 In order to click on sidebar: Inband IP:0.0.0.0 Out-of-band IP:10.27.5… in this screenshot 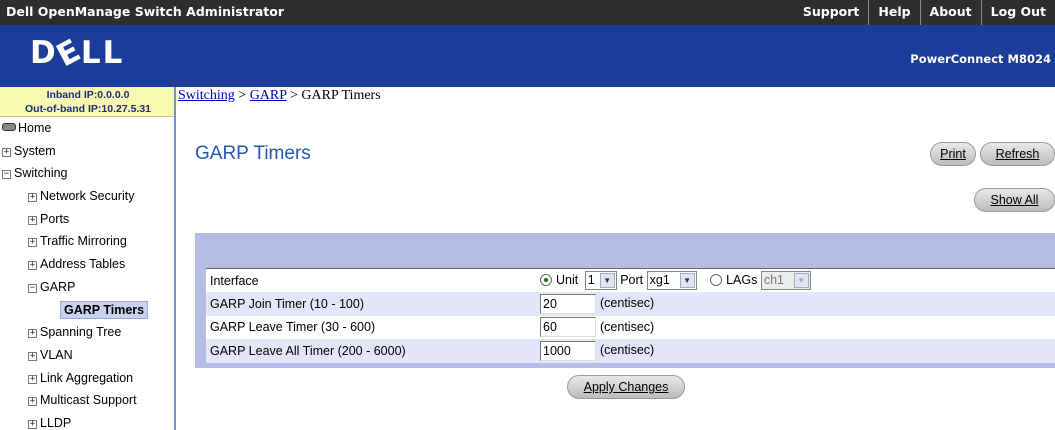, I will do `click(88, 258)`.